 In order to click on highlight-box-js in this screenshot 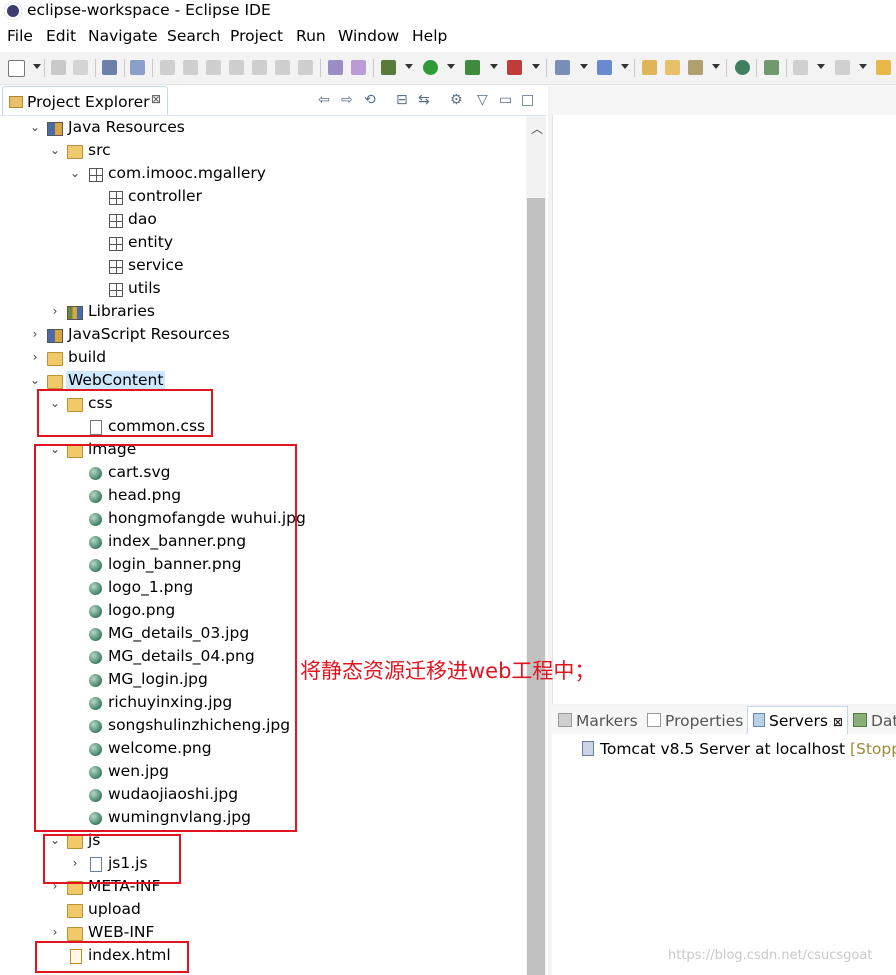, I will do `click(112, 859)`.